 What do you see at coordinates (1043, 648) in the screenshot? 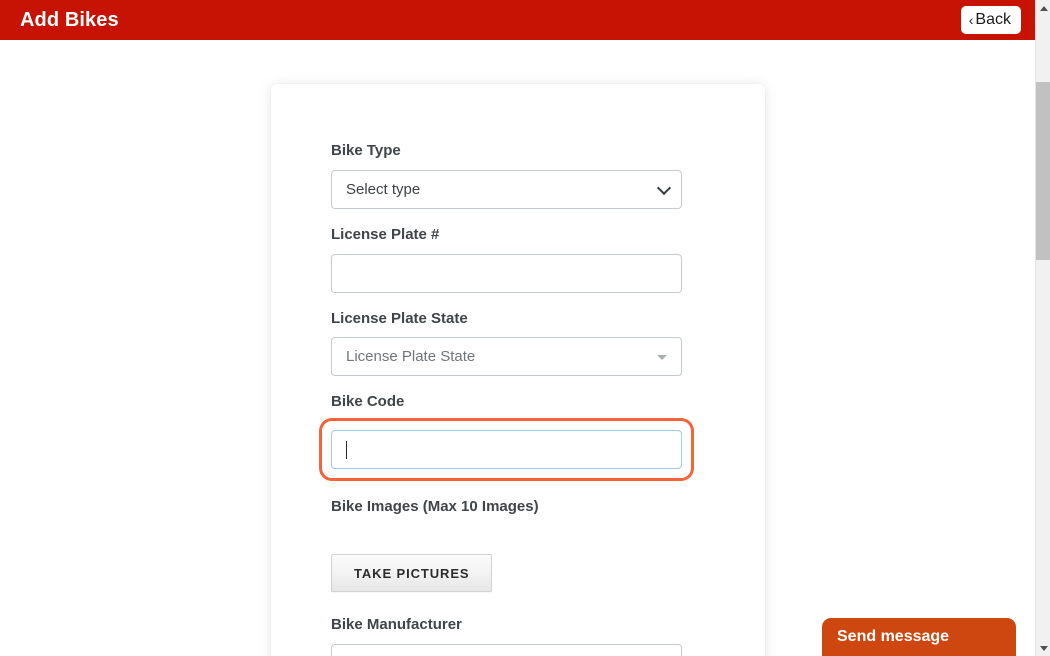
I see `scroll-down-icon` at bounding box center [1043, 648].